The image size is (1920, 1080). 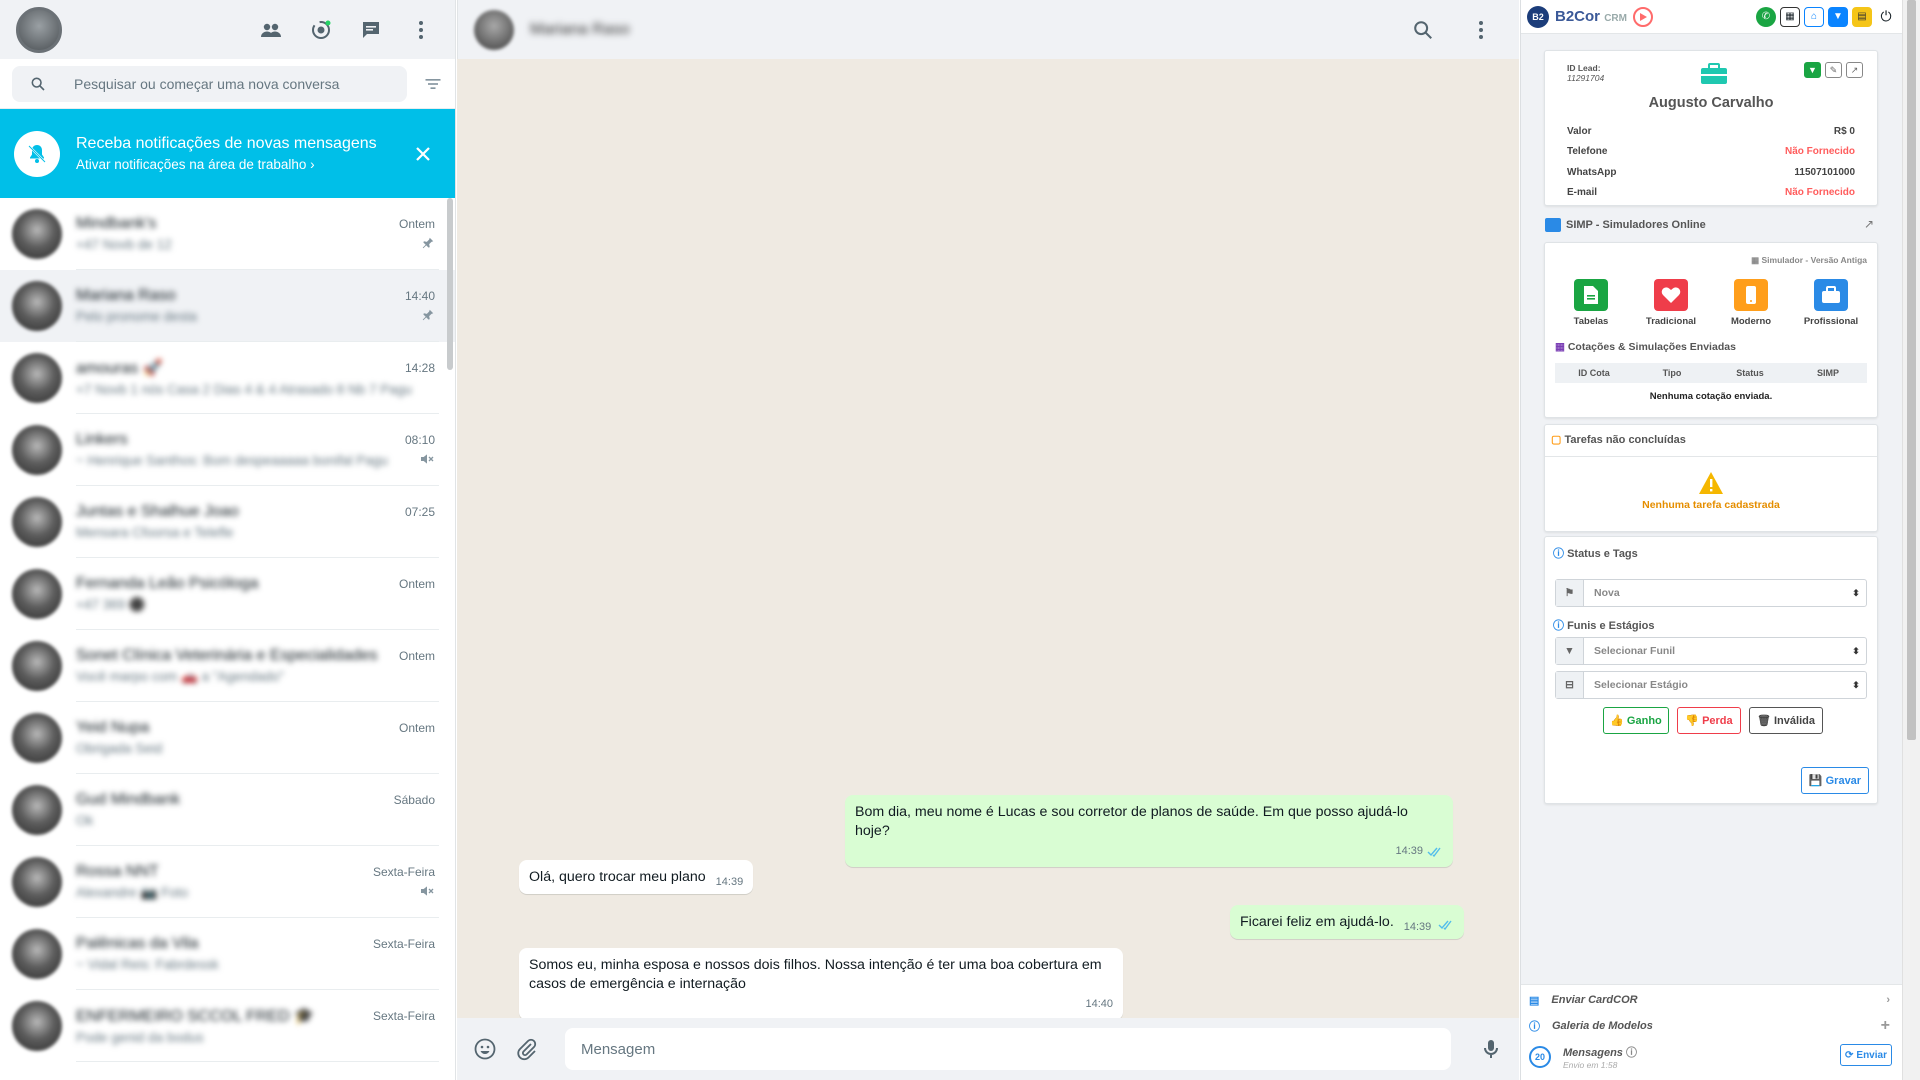 What do you see at coordinates (1751, 295) in the screenshot?
I see `mobile-icon` at bounding box center [1751, 295].